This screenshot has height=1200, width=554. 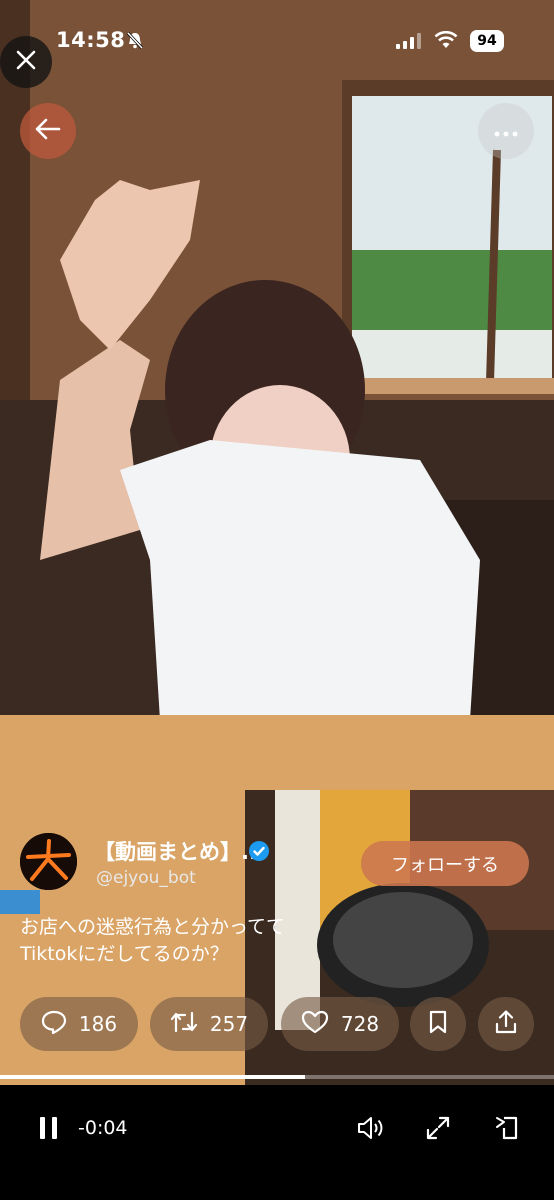 I want to click on like-button: 728, so click(x=340, y=1024).